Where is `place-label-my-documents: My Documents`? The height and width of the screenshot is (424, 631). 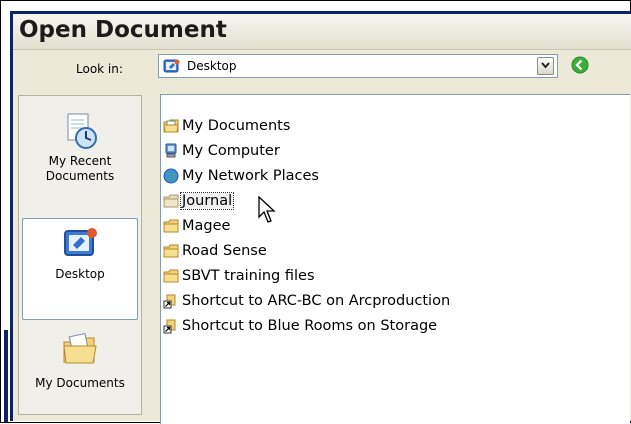
place-label-my-documents: My Documents is located at coordinates (80, 383).